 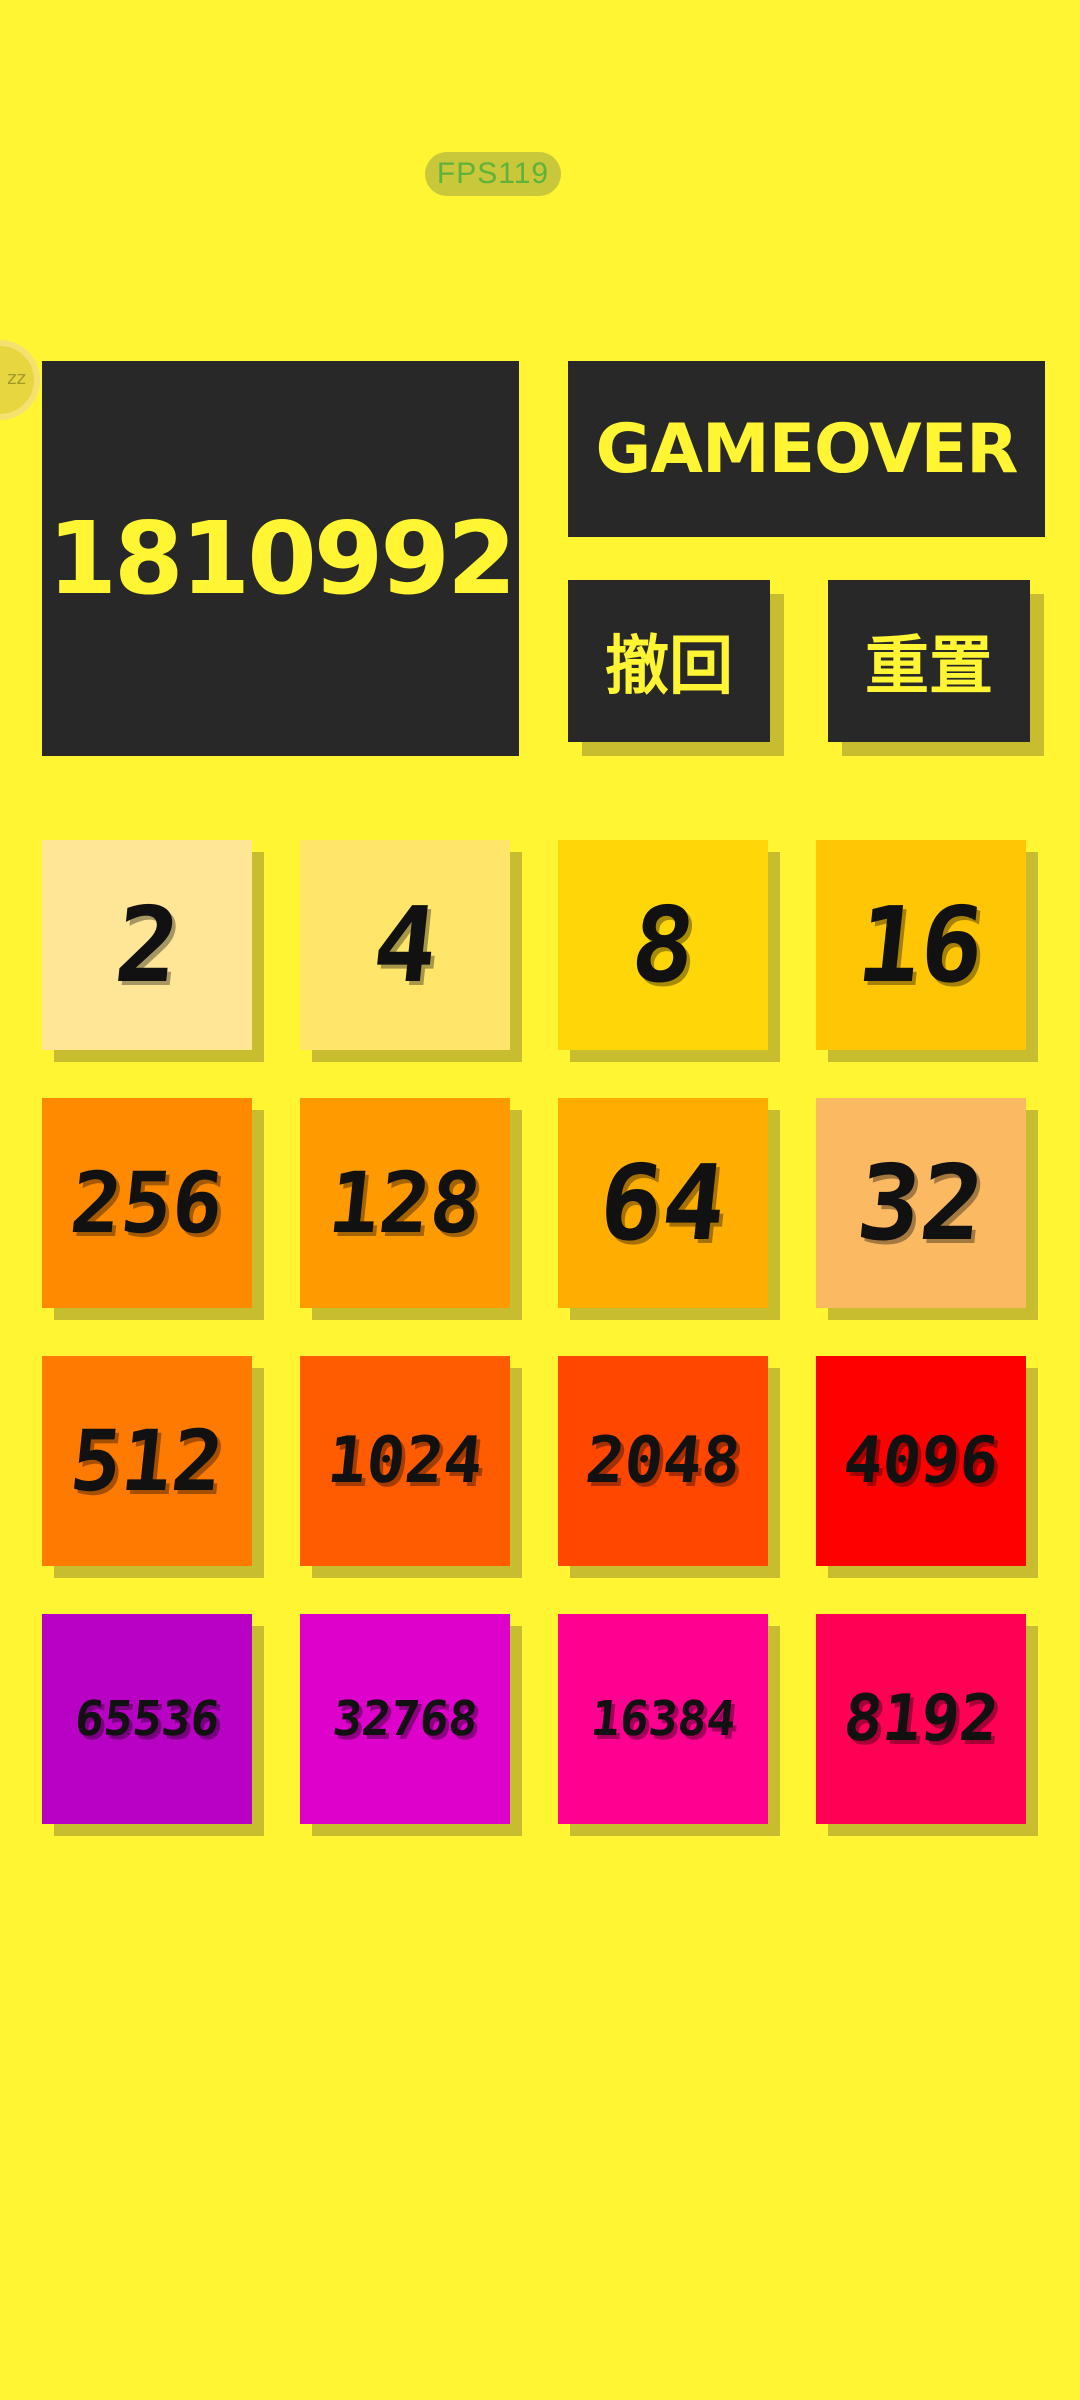 I want to click on score-panel: 1810992, so click(x=280, y=558).